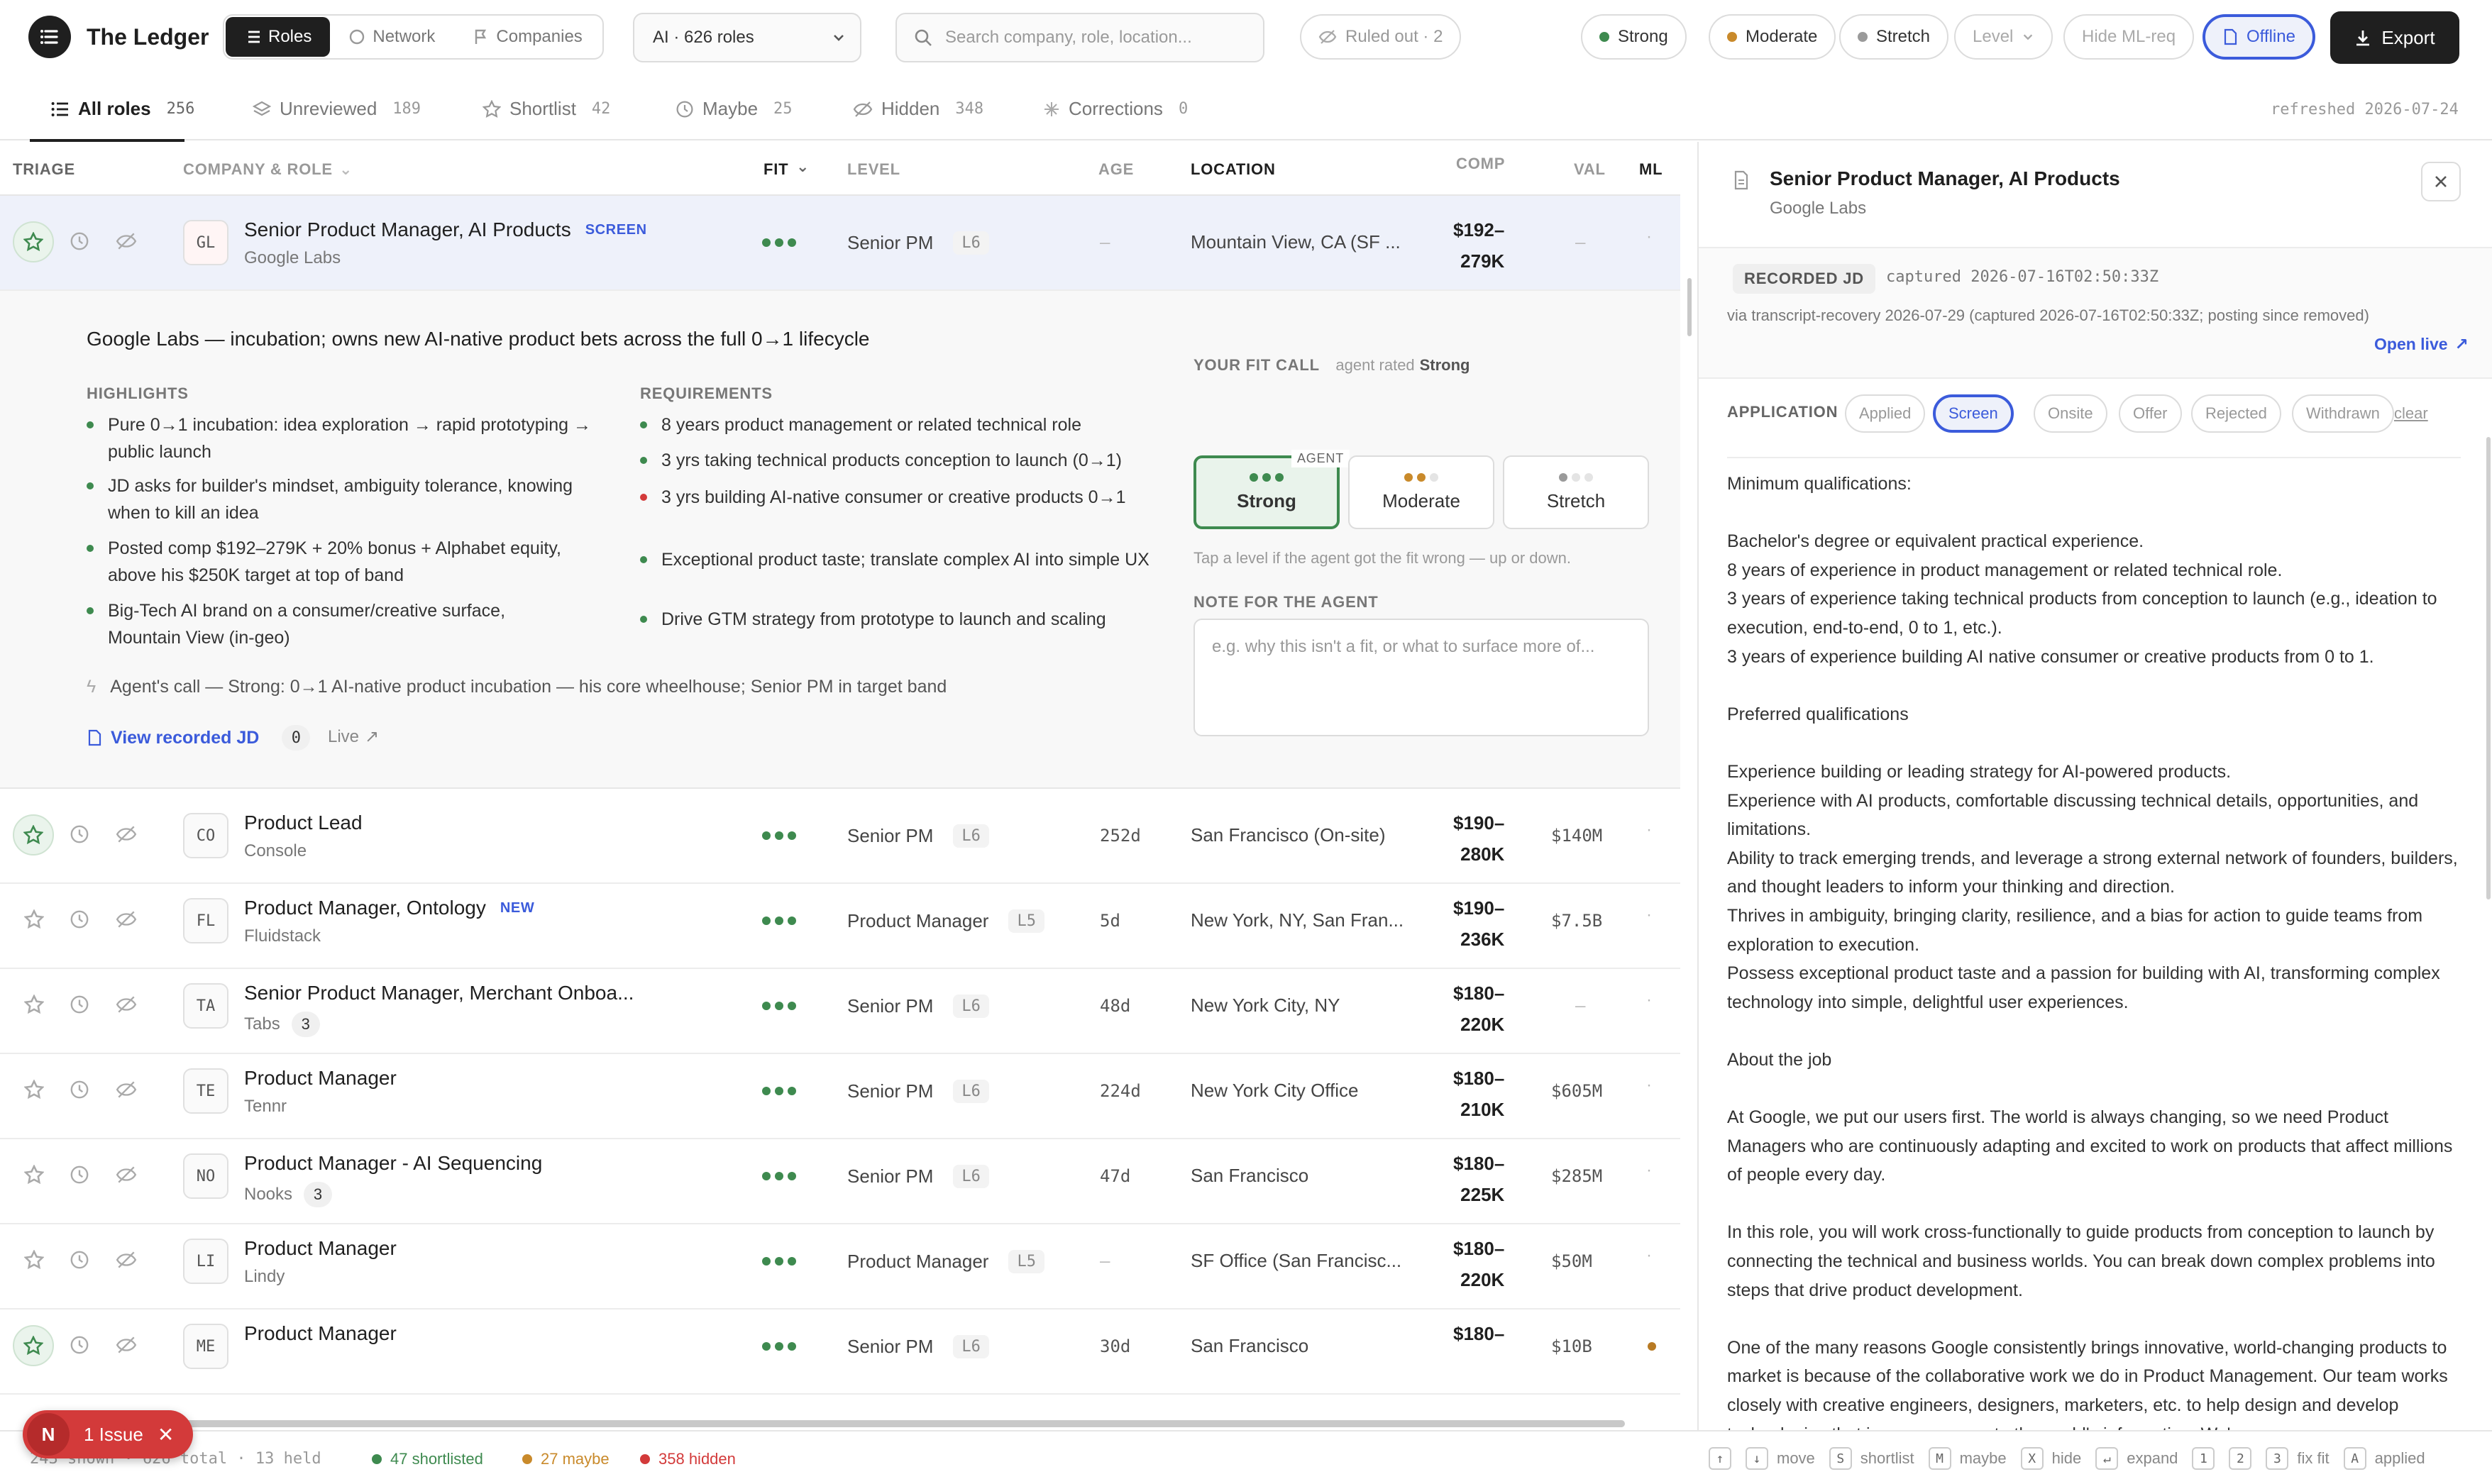  What do you see at coordinates (2441, 182) in the screenshot?
I see `close-button` at bounding box center [2441, 182].